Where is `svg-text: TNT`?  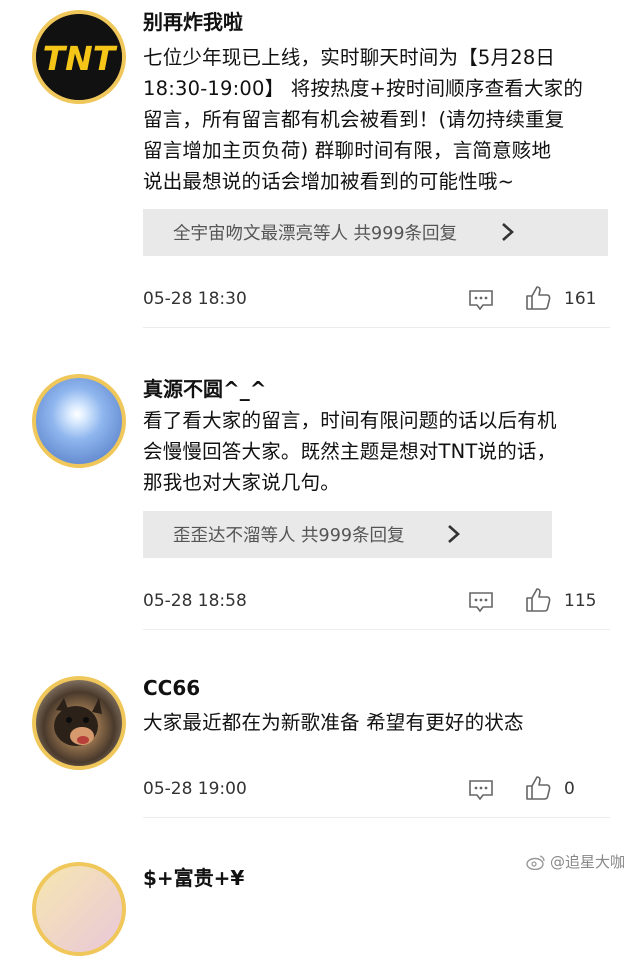
svg-text: TNT is located at coordinates (80, 58).